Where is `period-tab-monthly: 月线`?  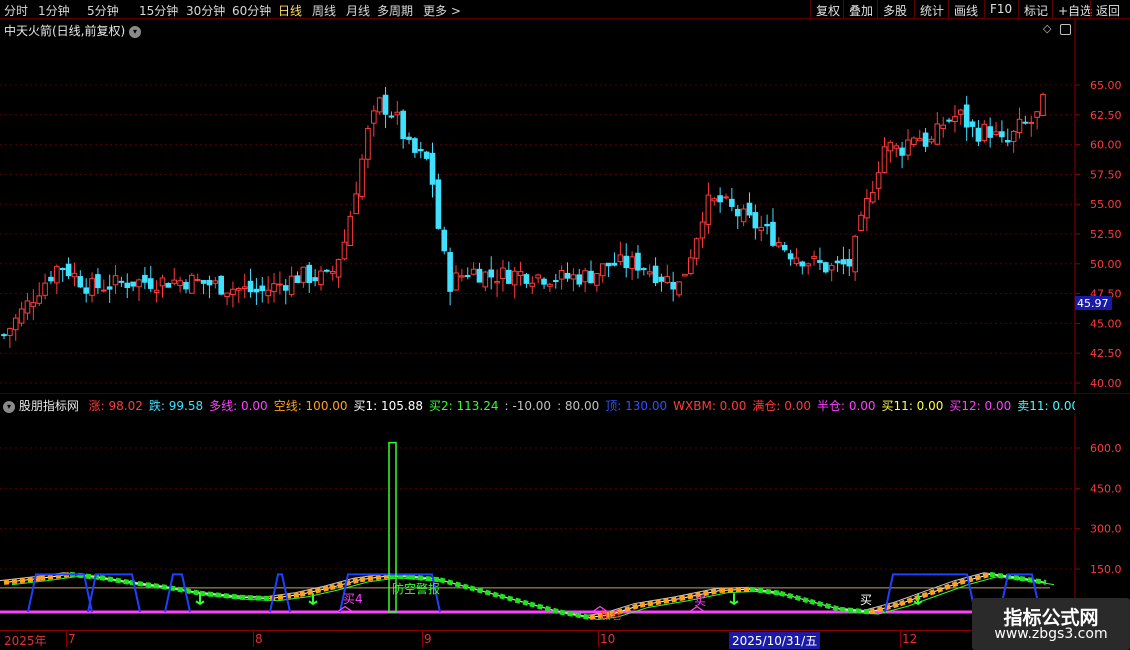
period-tab-monthly: 月线 is located at coordinates (358, 10).